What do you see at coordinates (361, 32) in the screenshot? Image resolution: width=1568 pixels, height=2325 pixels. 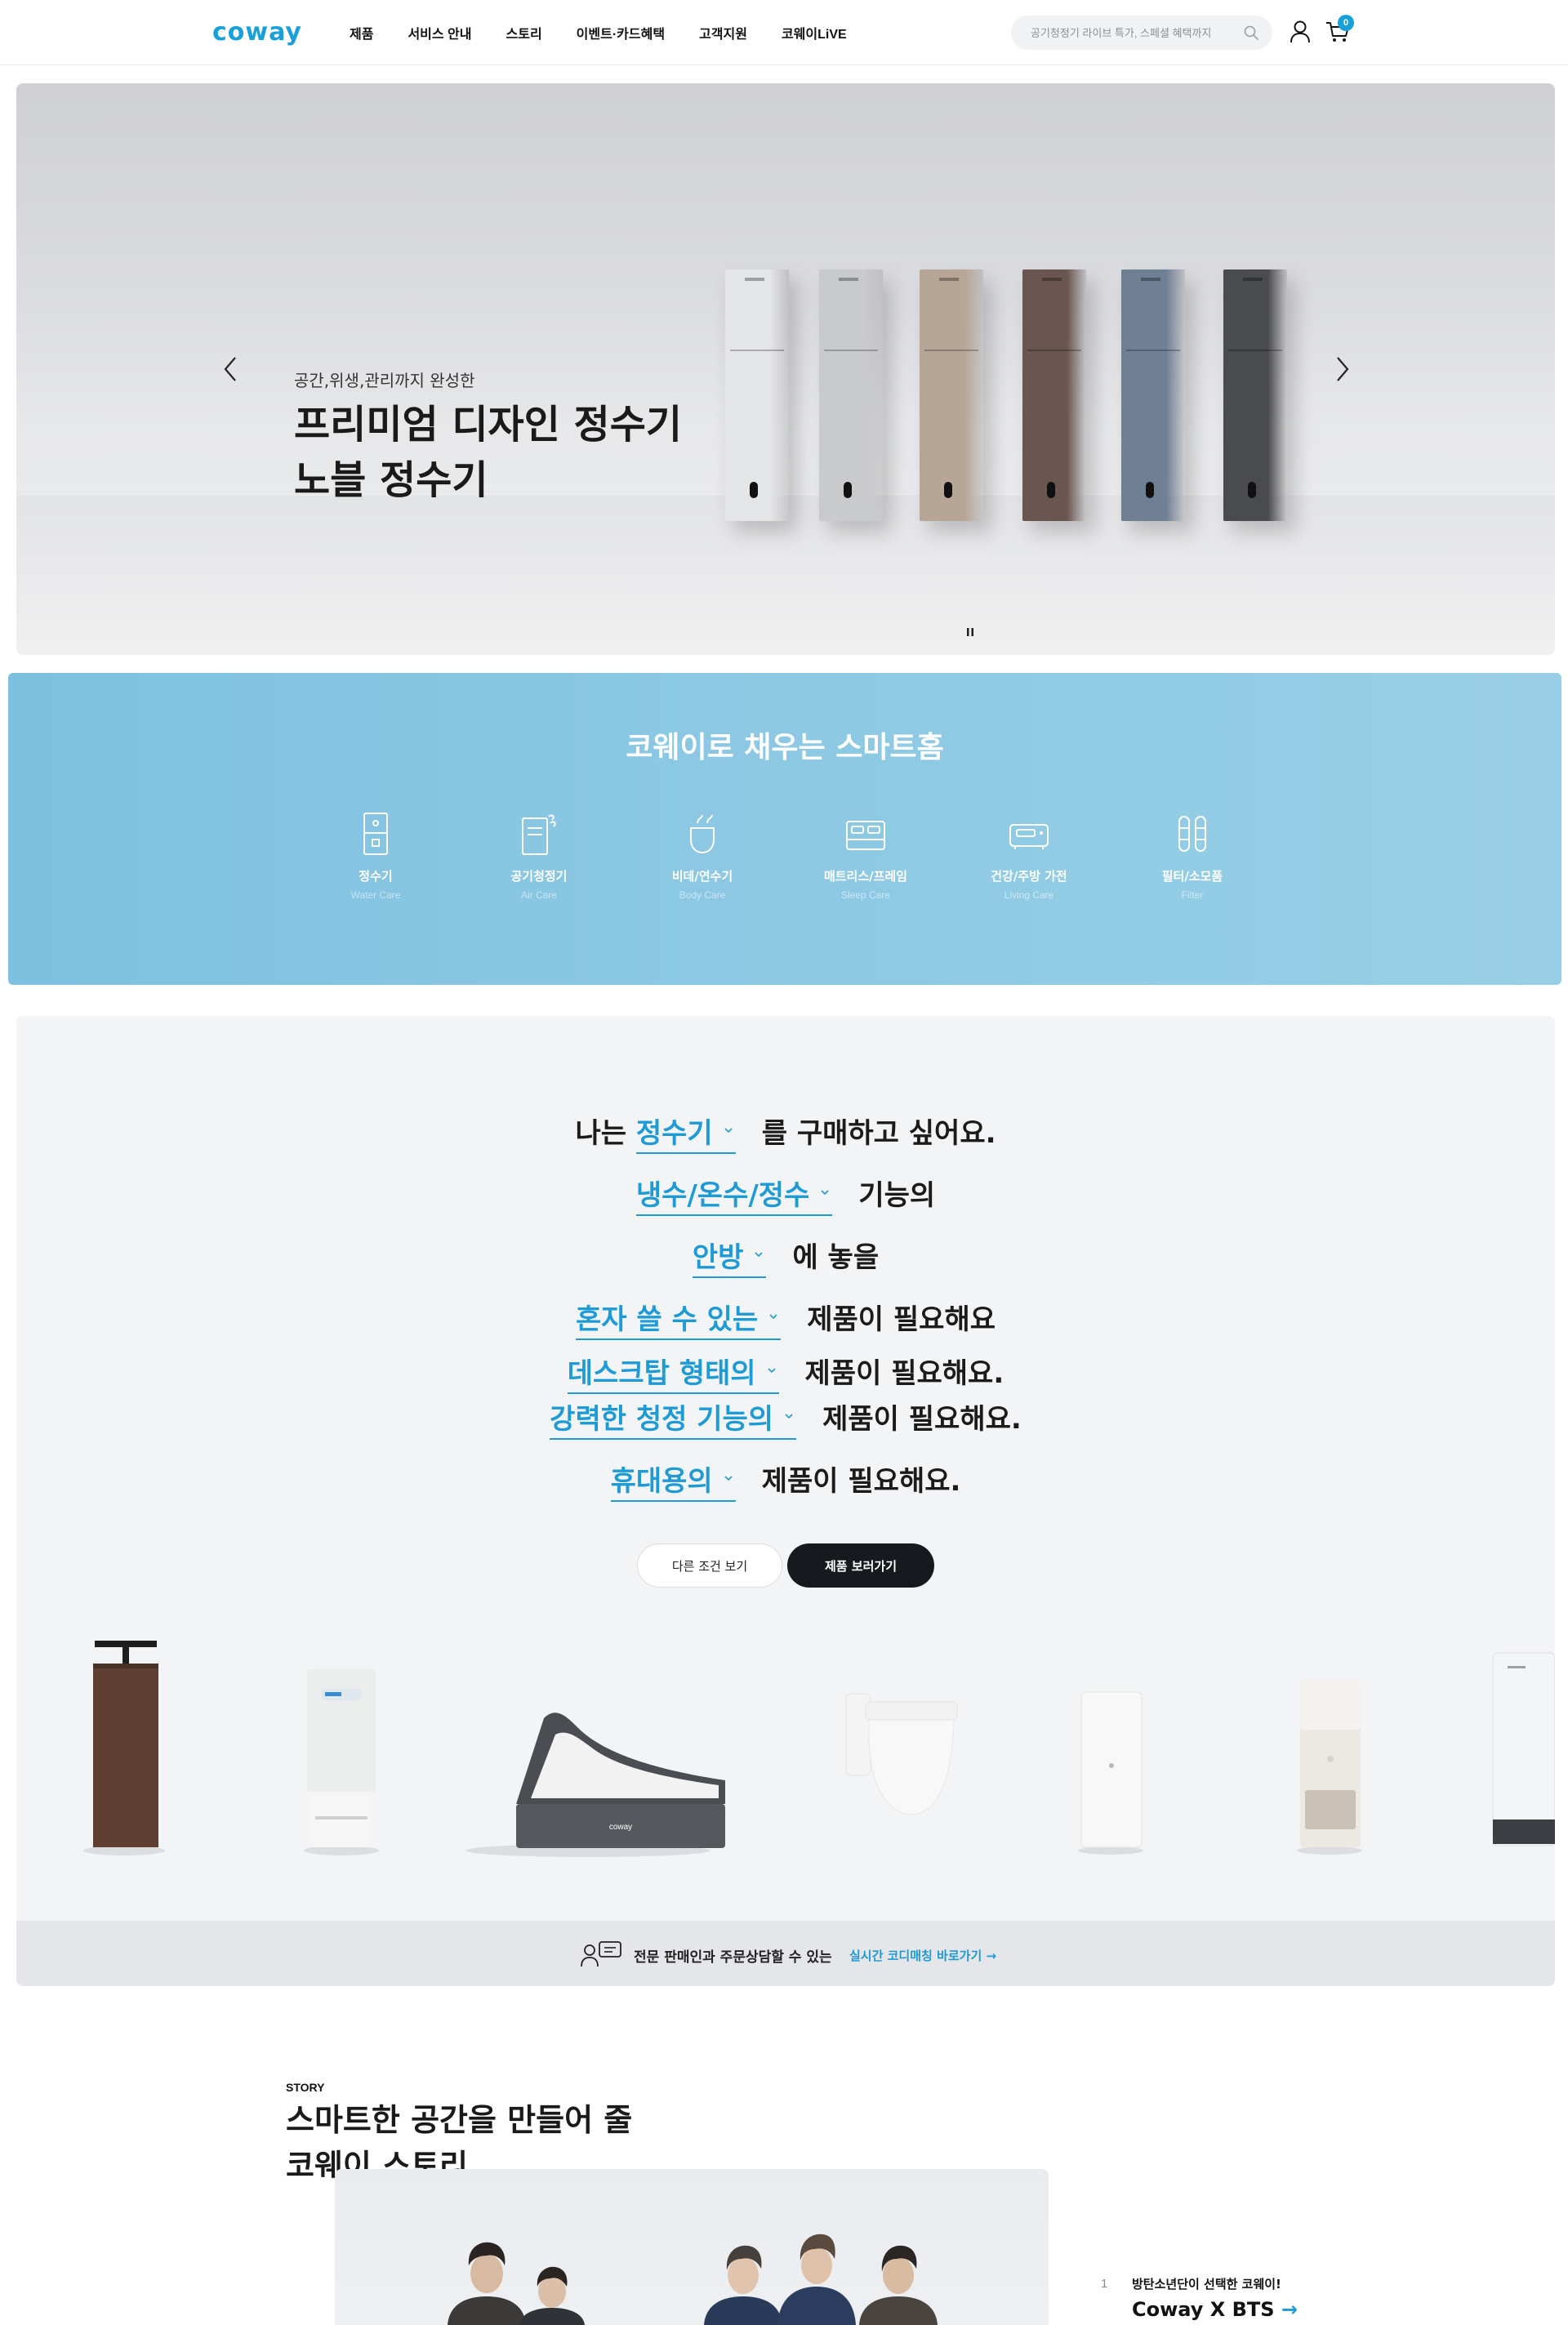 I see `nav-item-products: 제품` at bounding box center [361, 32].